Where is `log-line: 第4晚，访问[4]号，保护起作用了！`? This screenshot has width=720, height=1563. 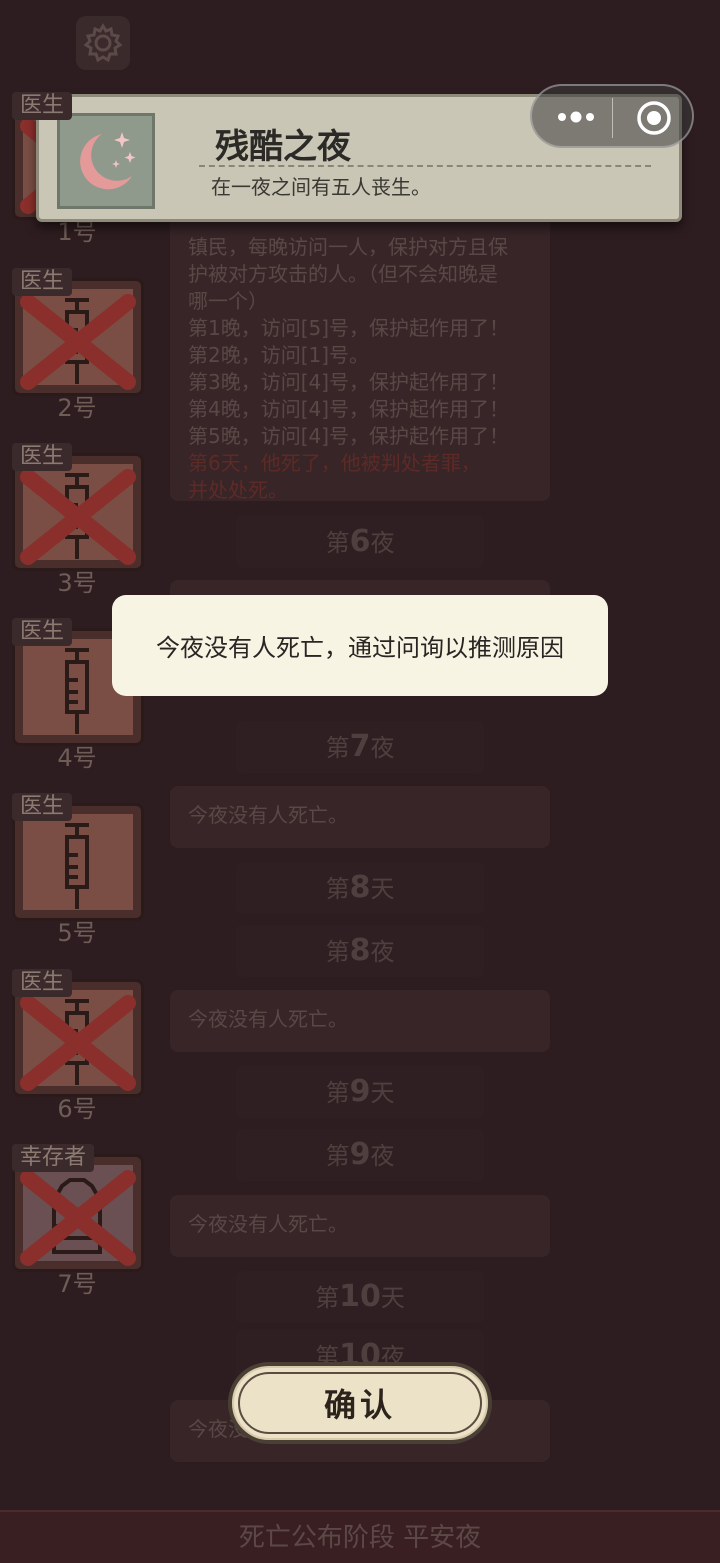
log-line: 第4晚，访问[4]号，保护起作用了！ is located at coordinates (349, 409).